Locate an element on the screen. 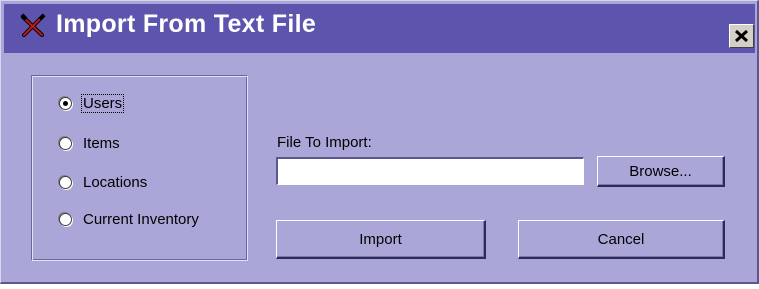 This screenshot has width=759, height=289. cancel-button: Cancel is located at coordinates (621, 239).